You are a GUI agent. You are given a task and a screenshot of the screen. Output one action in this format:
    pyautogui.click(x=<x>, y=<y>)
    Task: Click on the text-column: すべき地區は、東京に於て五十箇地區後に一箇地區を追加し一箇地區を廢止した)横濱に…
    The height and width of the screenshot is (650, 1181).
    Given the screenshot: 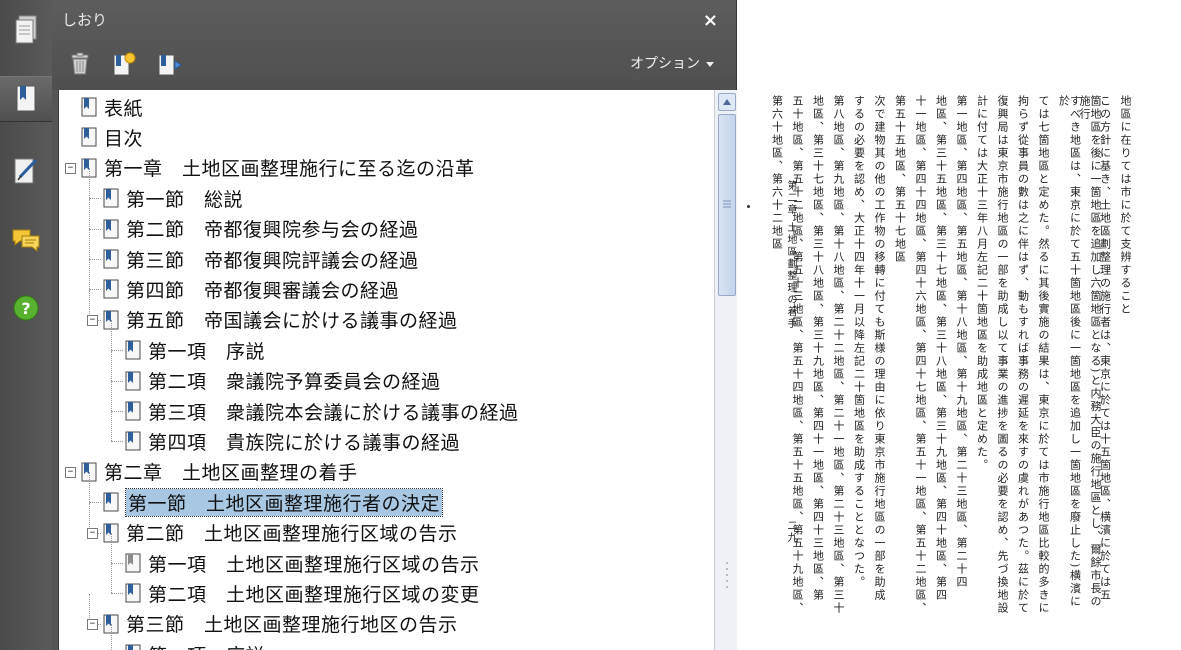 What is the action you would take?
    pyautogui.click(x=1069, y=352)
    